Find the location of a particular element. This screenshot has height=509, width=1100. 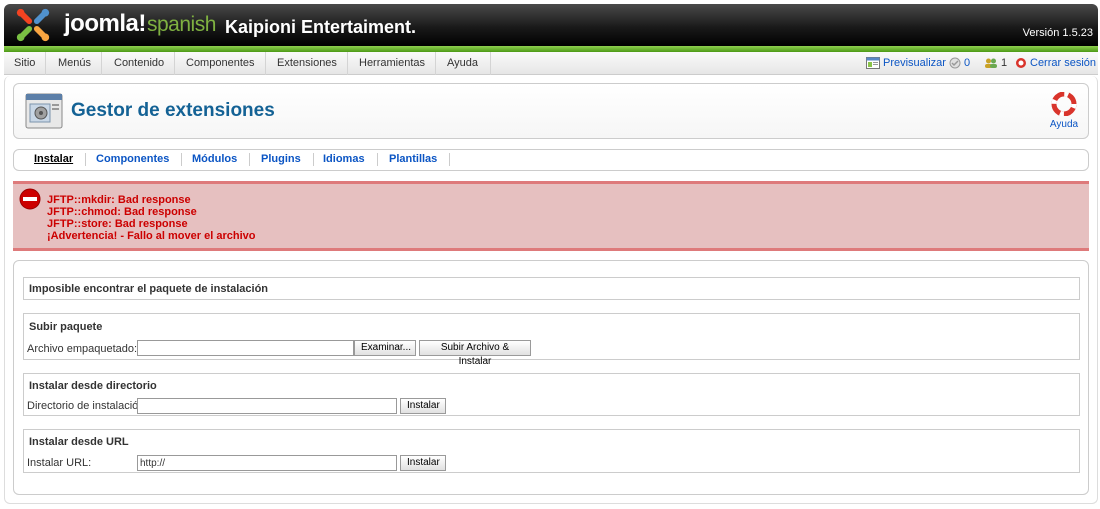

install-directory-input is located at coordinates (267, 406).